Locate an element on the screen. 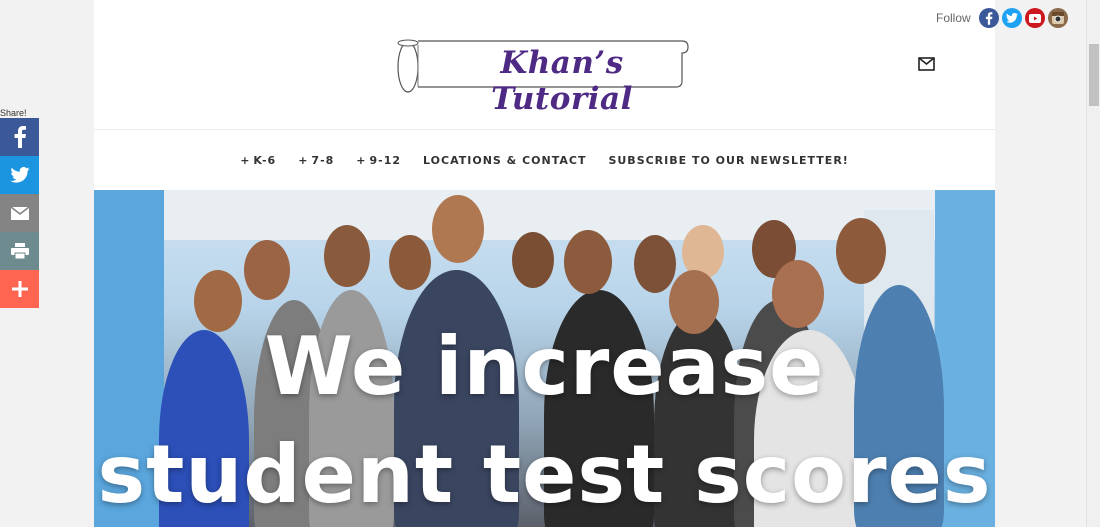  share-more-button is located at coordinates (19, 289).